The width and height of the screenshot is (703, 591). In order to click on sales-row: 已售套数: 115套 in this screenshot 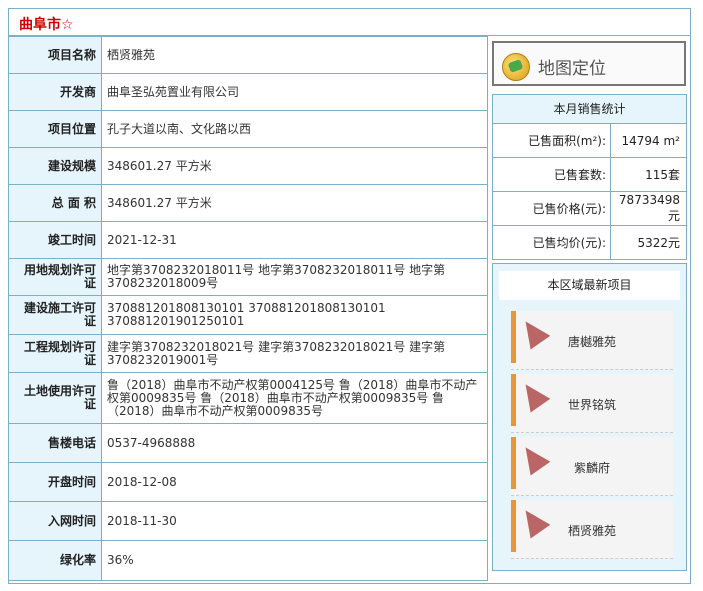, I will do `click(589, 174)`.